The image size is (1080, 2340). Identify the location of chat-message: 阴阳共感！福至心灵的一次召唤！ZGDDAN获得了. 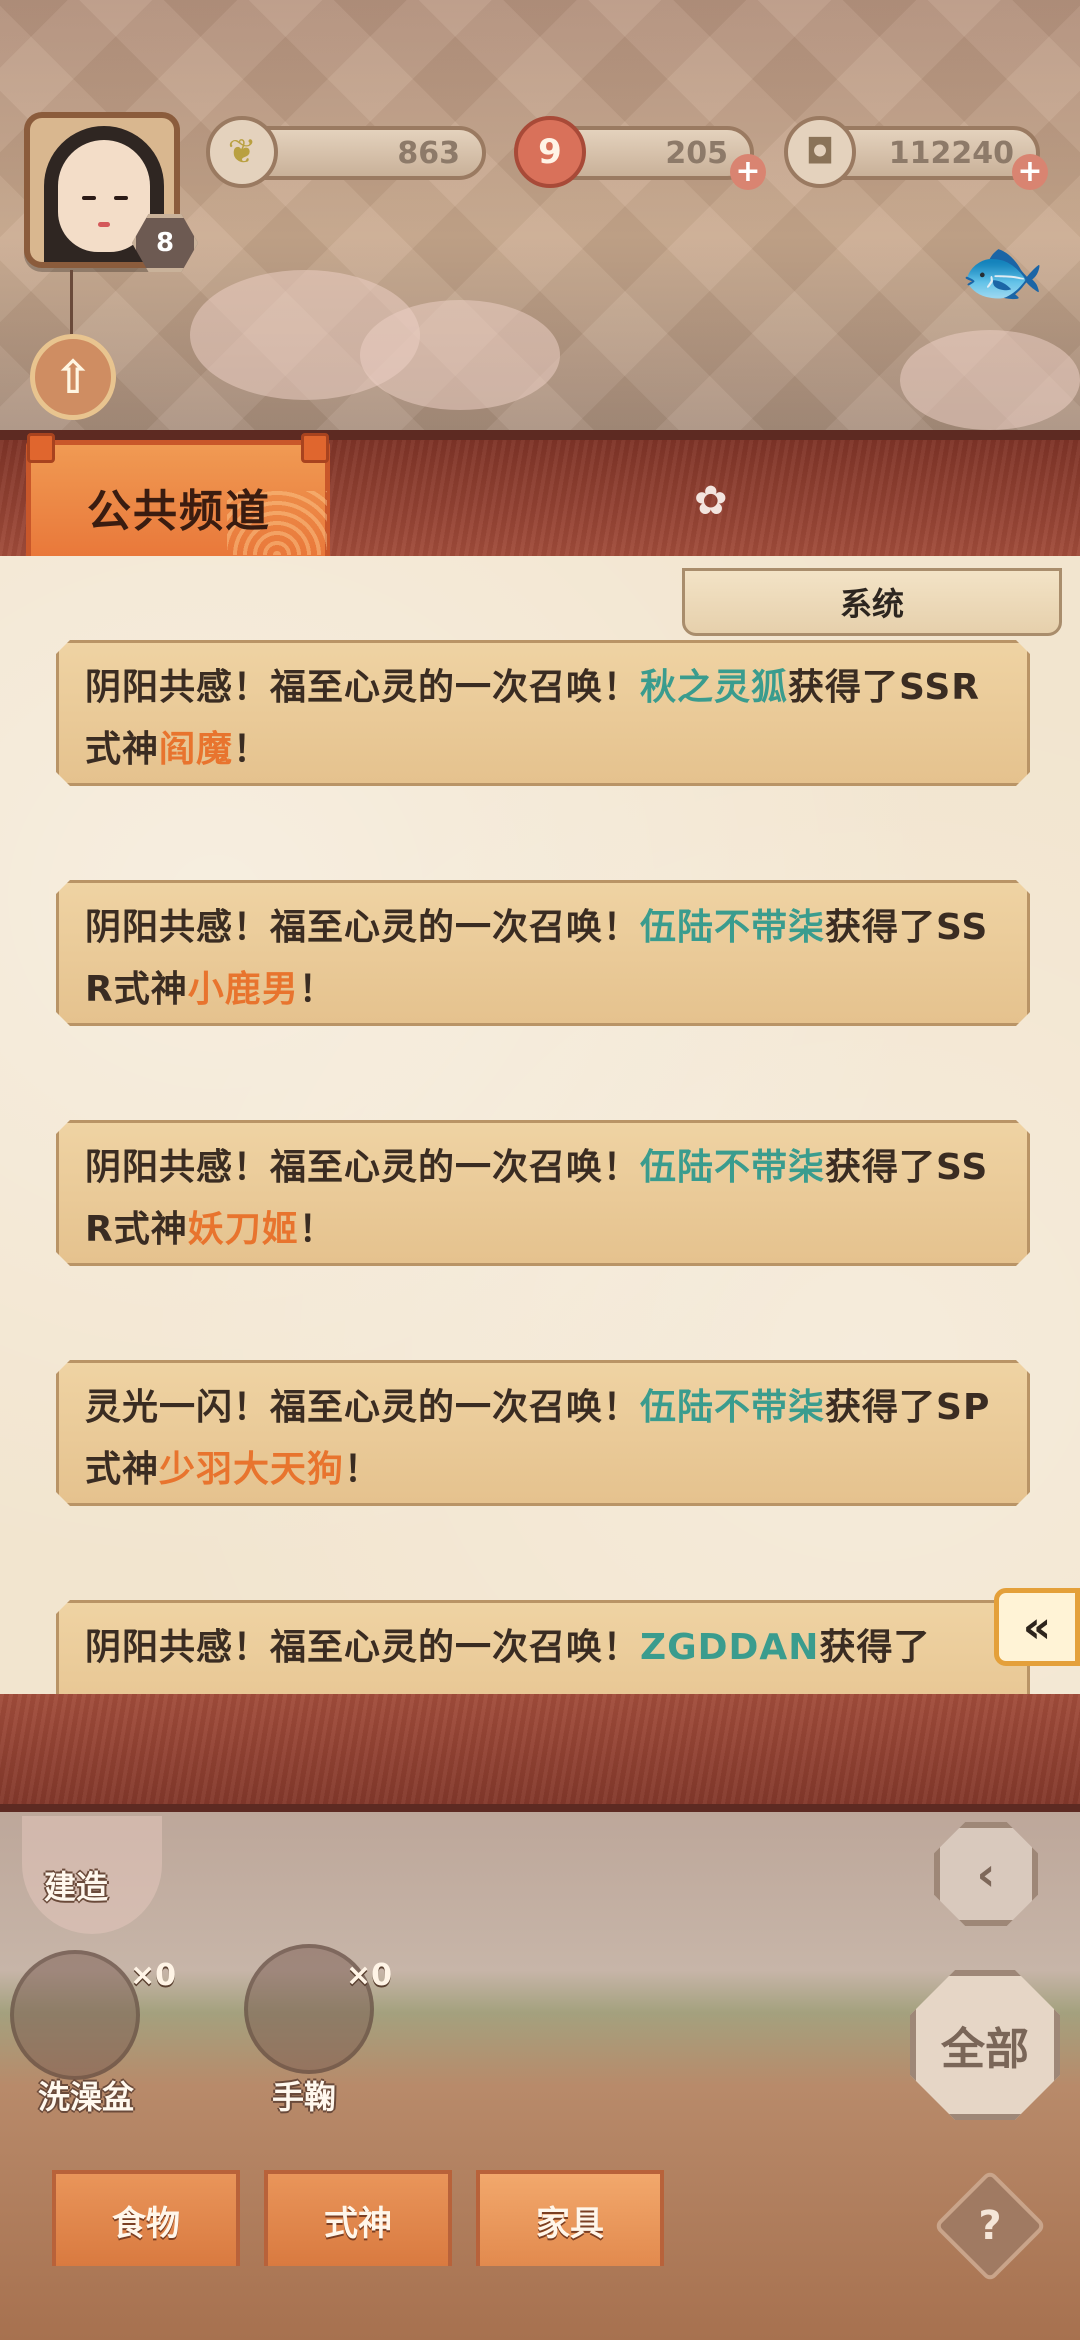
(543, 1647).